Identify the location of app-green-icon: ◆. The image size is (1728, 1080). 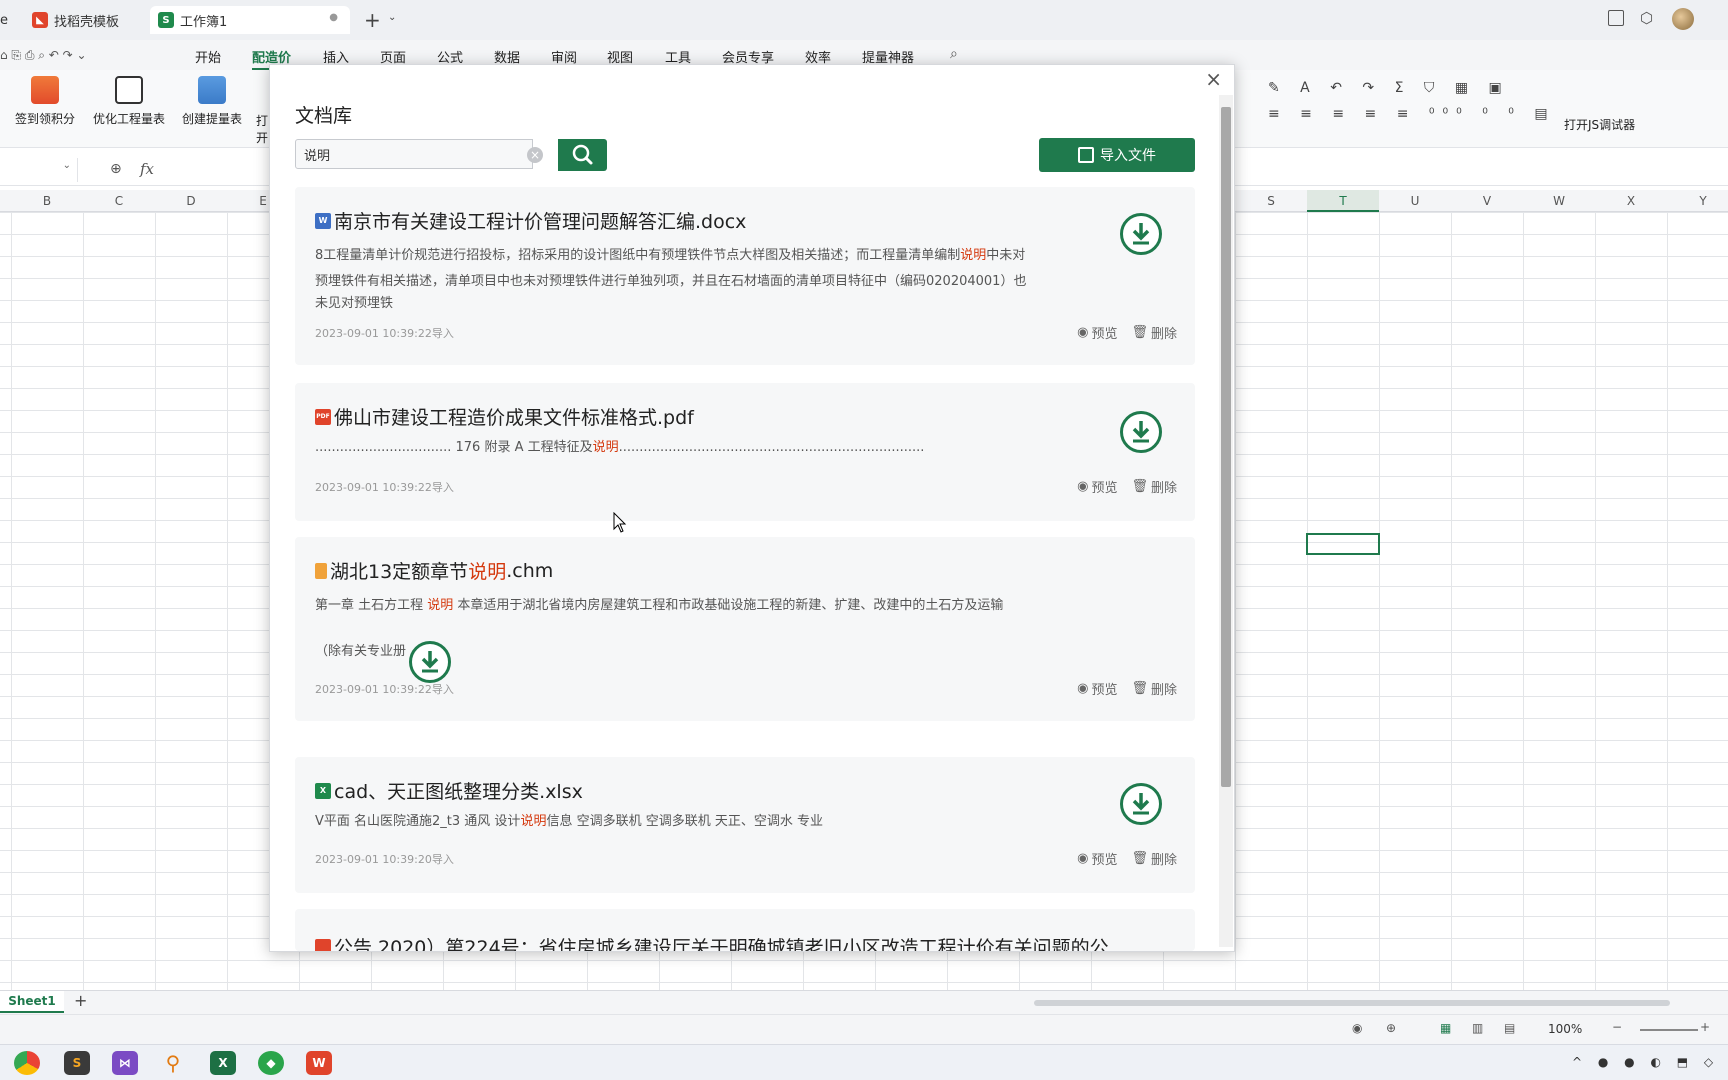
(271, 1063).